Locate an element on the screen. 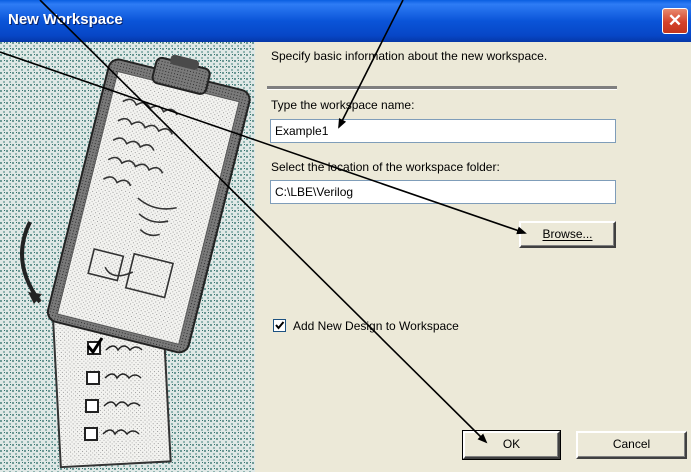 This screenshot has width=691, height=472. workspace-location-input: C:\LBE\Verilog is located at coordinates (443, 192).